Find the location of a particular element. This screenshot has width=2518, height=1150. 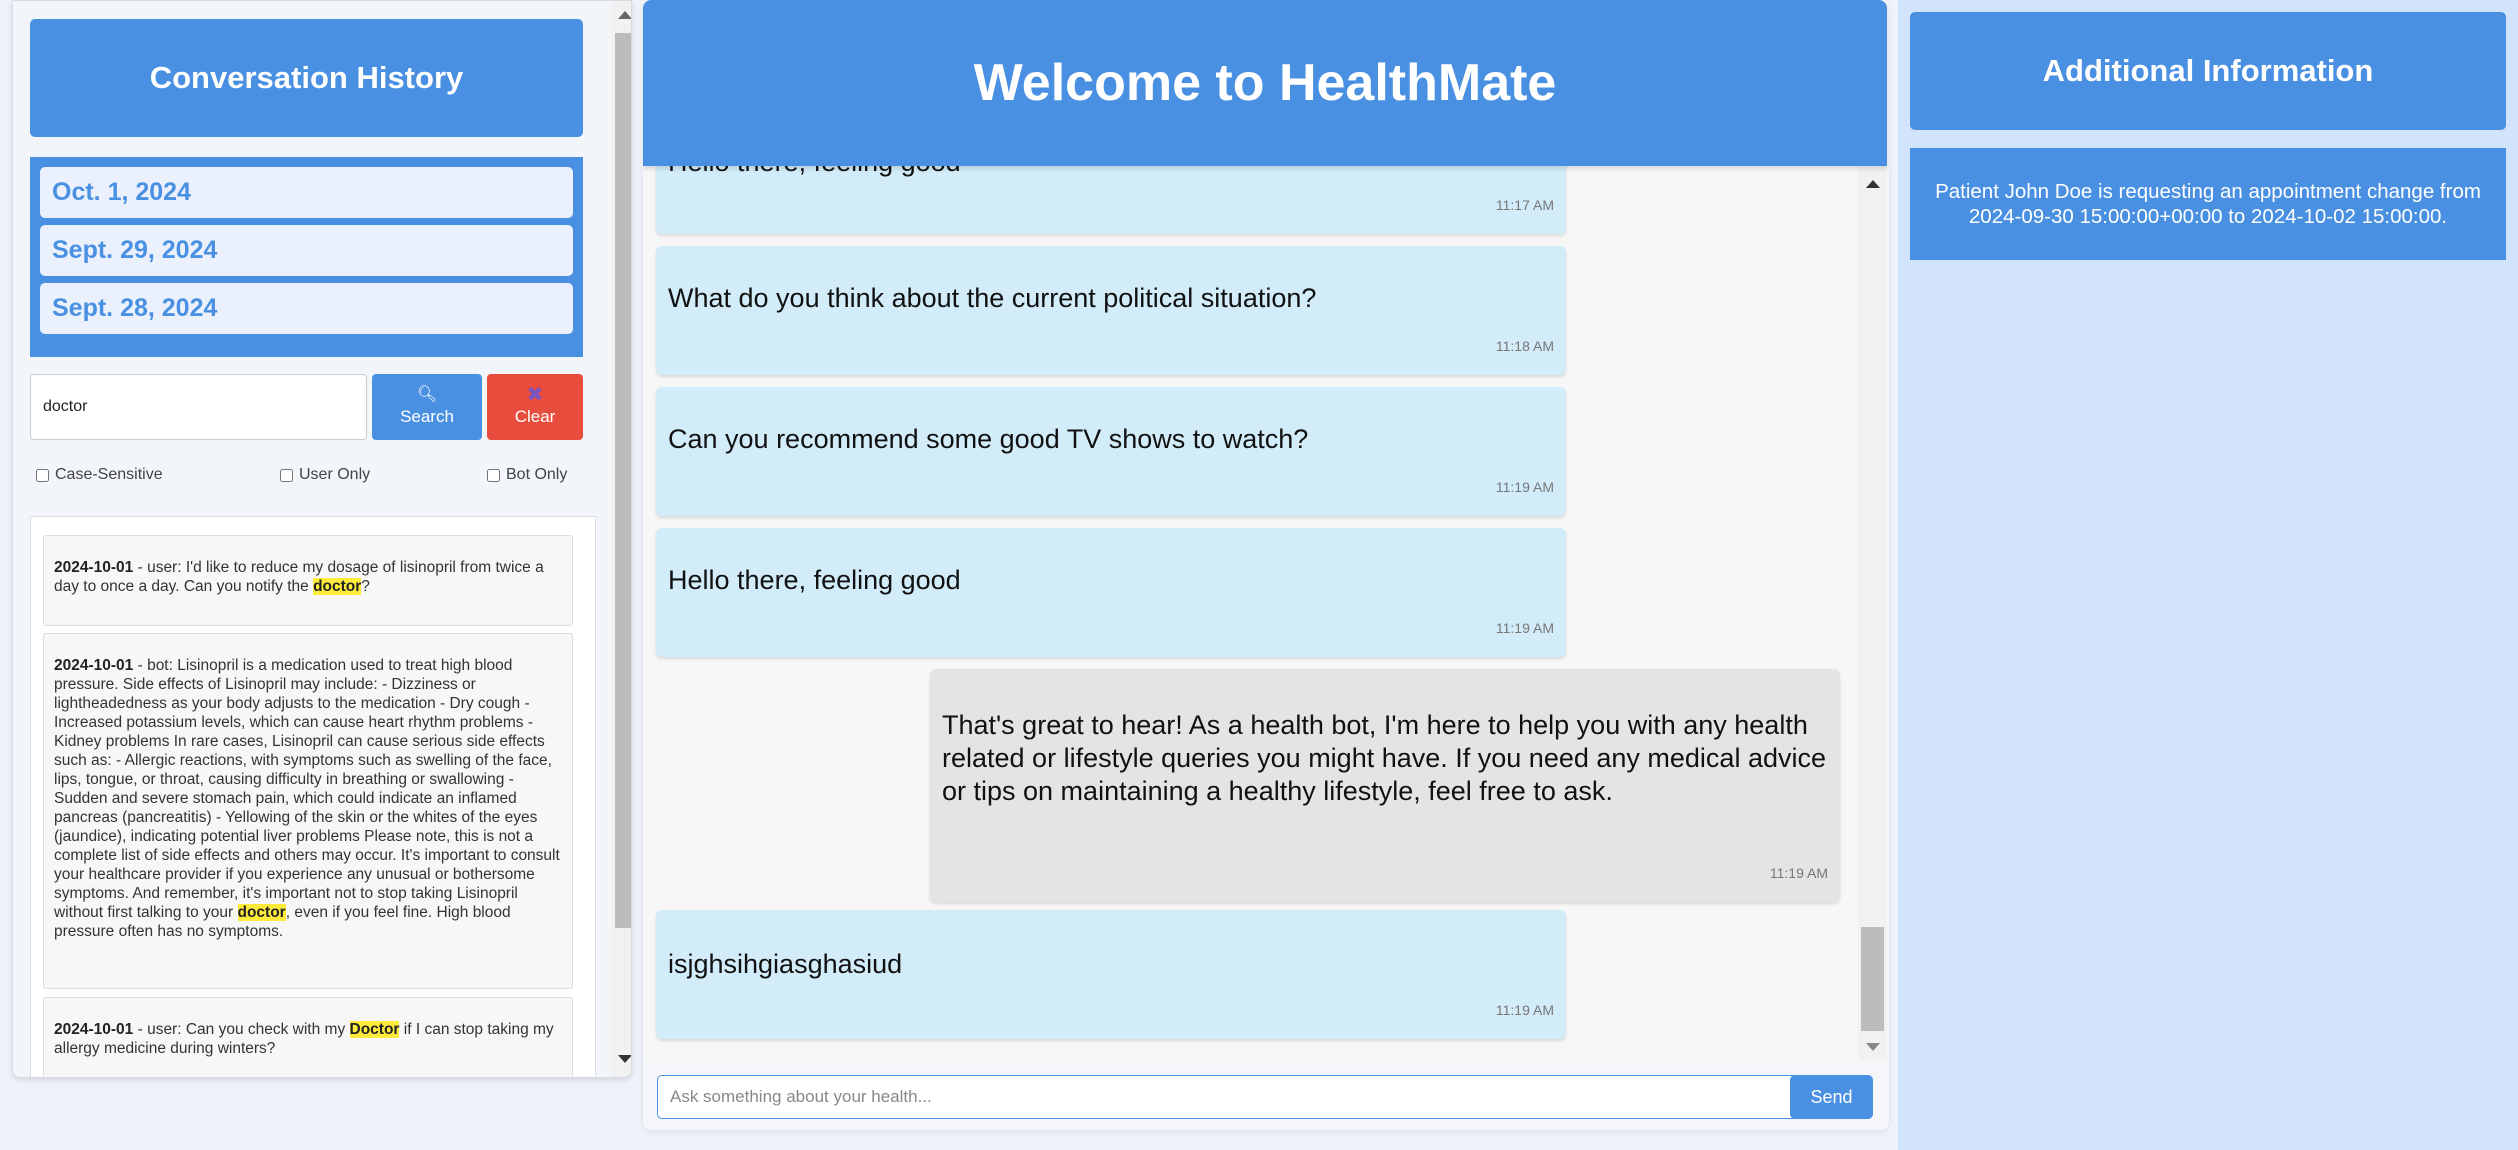

bot-only-label: Bot Only is located at coordinates (537, 474).